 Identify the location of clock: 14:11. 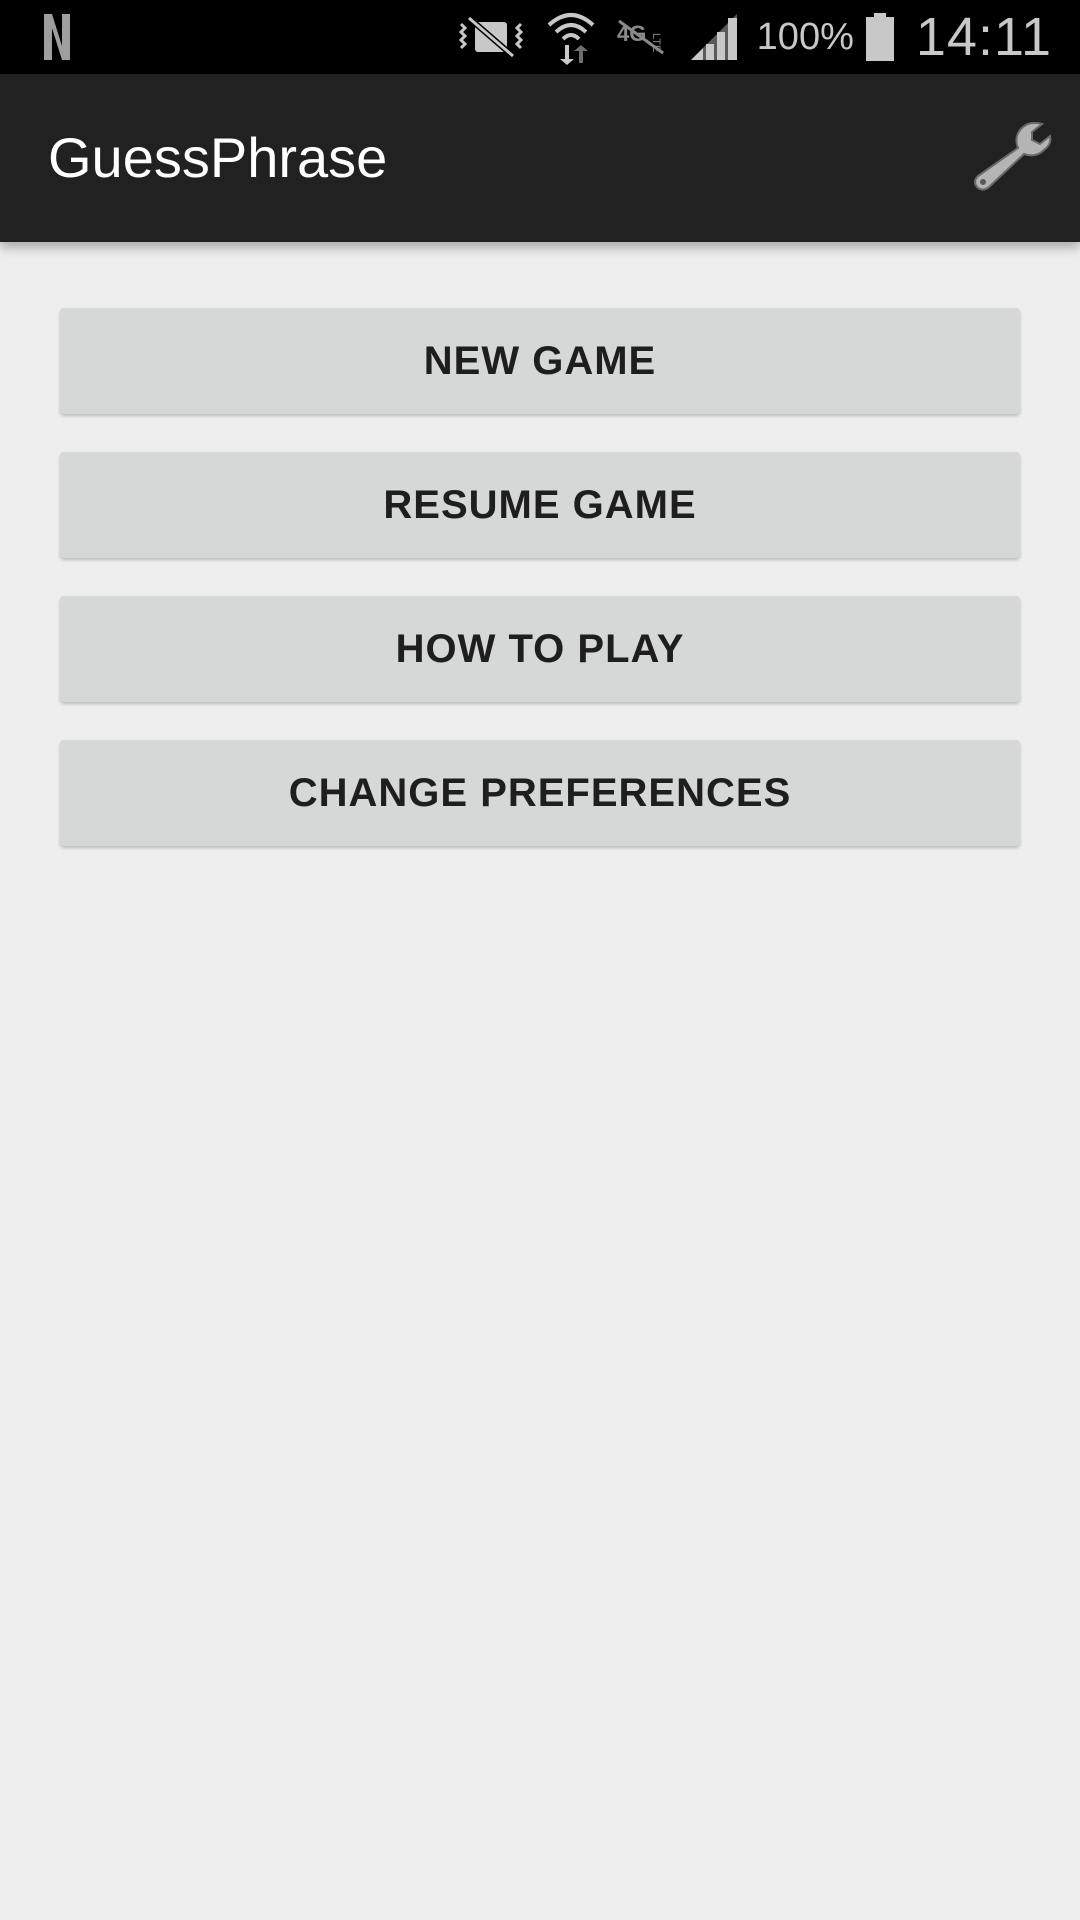
(983, 37).